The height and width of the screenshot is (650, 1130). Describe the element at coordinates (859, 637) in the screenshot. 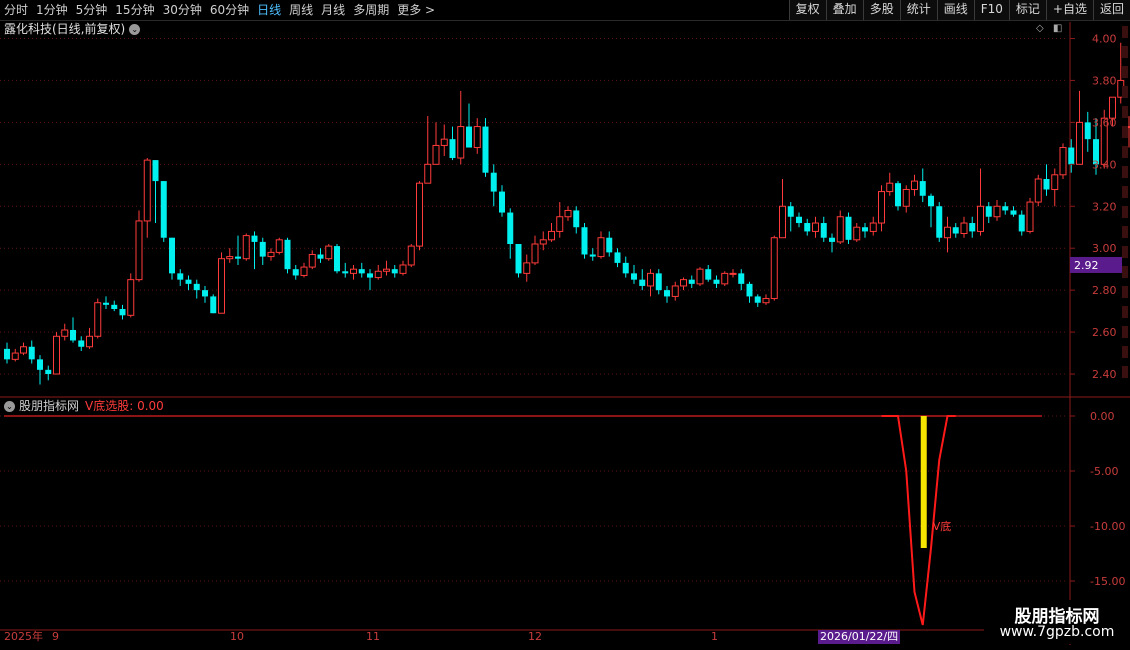

I see `cursor-date-label: 2026/01/22/四` at that location.